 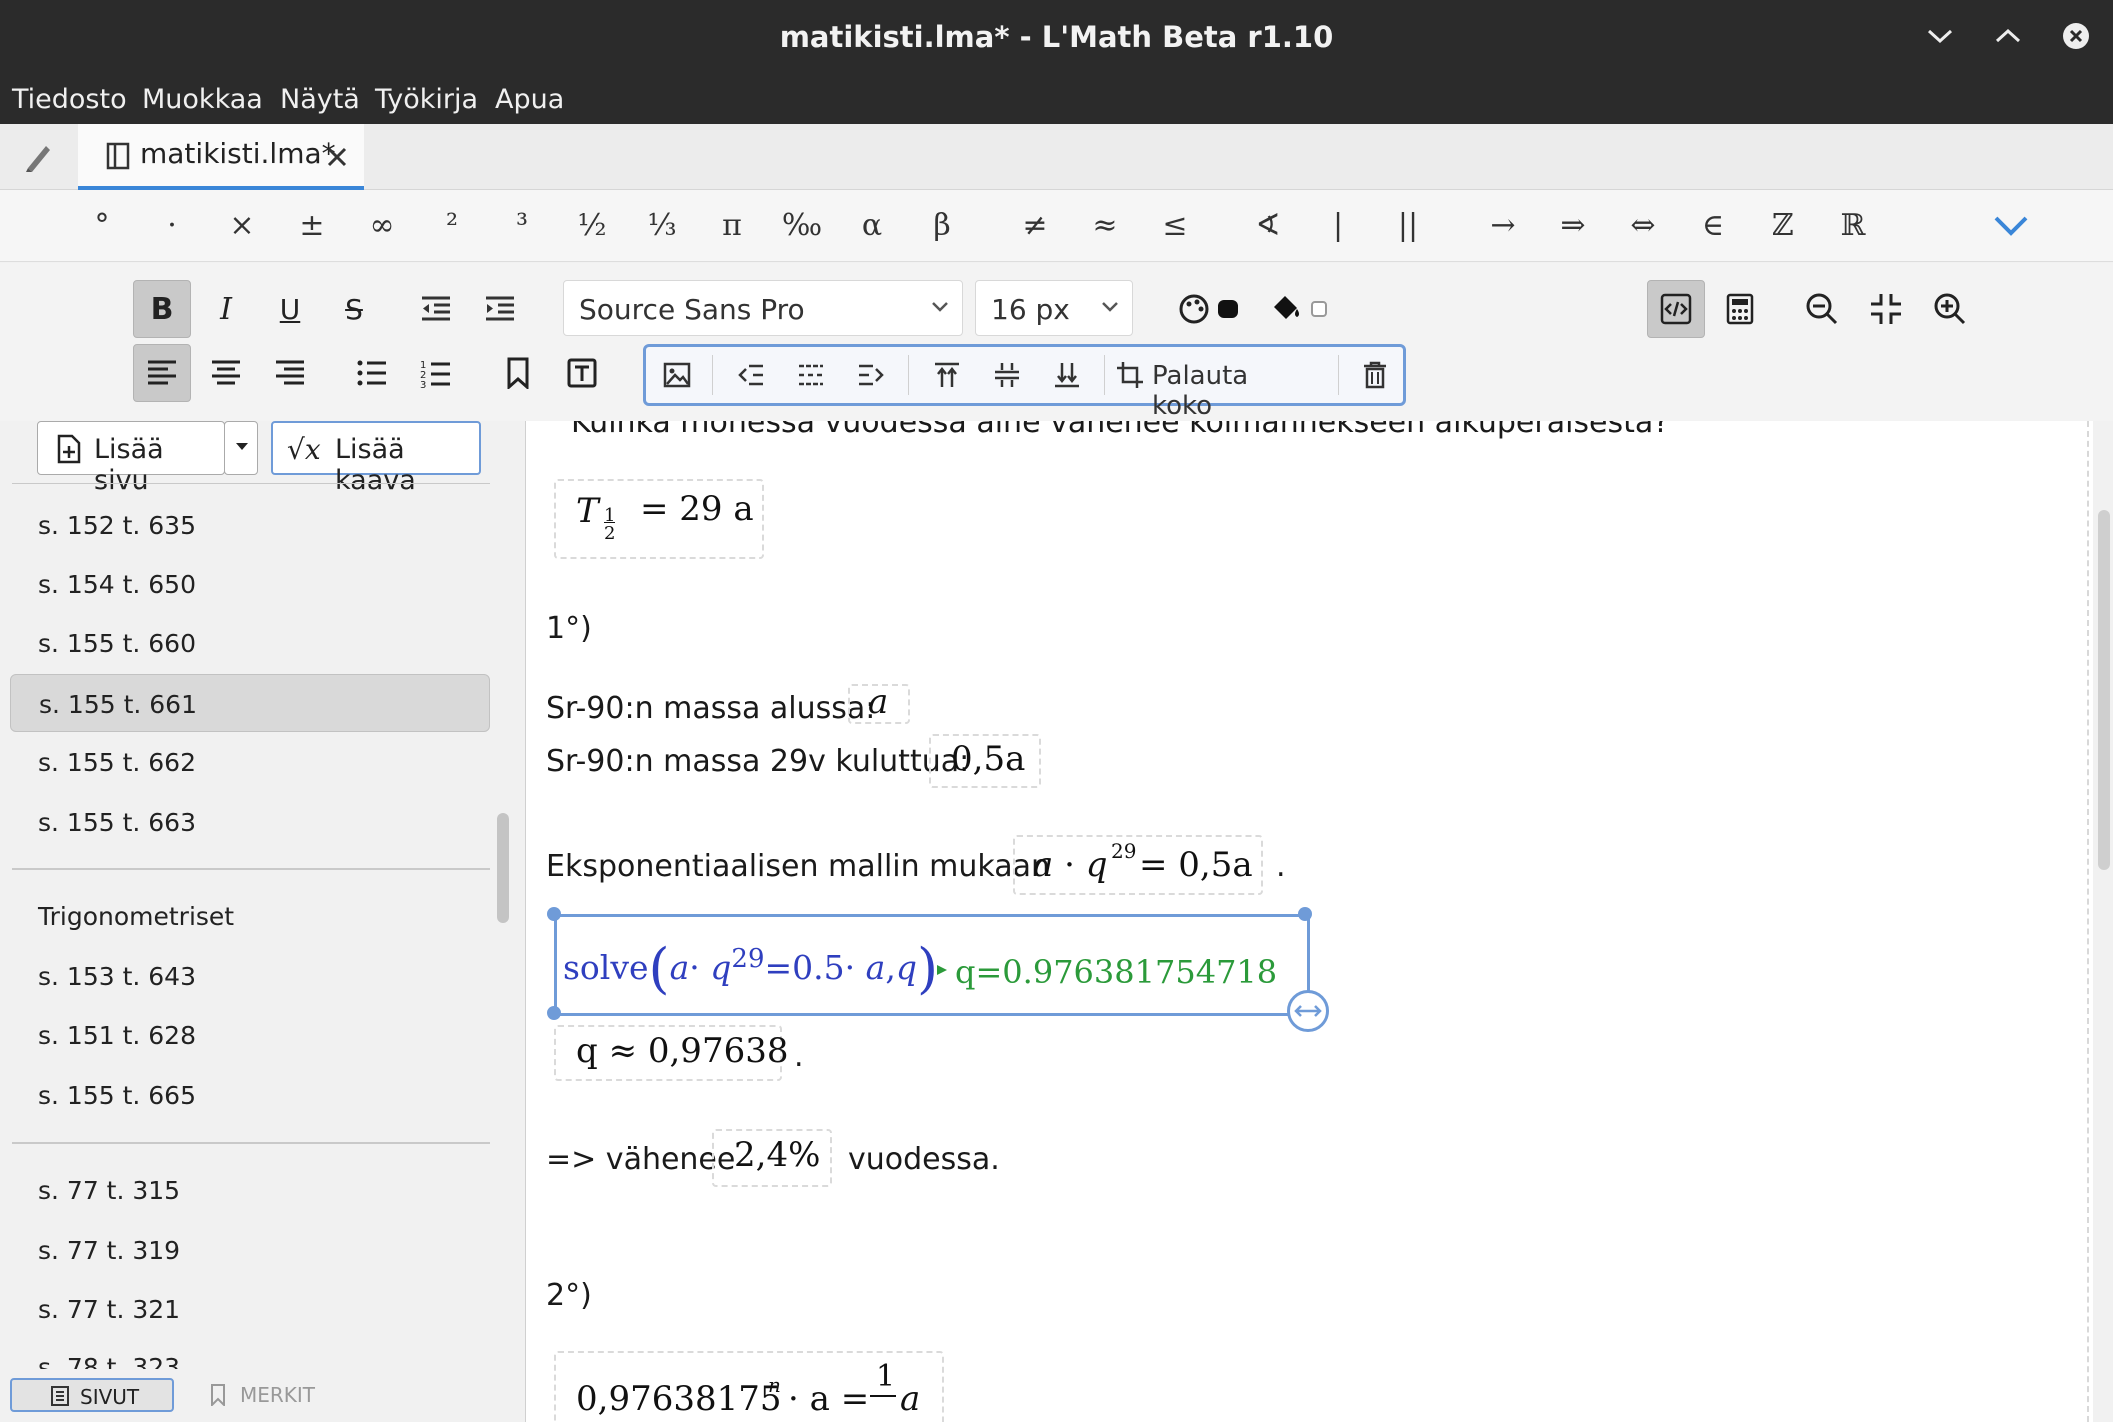 I want to click on text-box-button, so click(x=582, y=373).